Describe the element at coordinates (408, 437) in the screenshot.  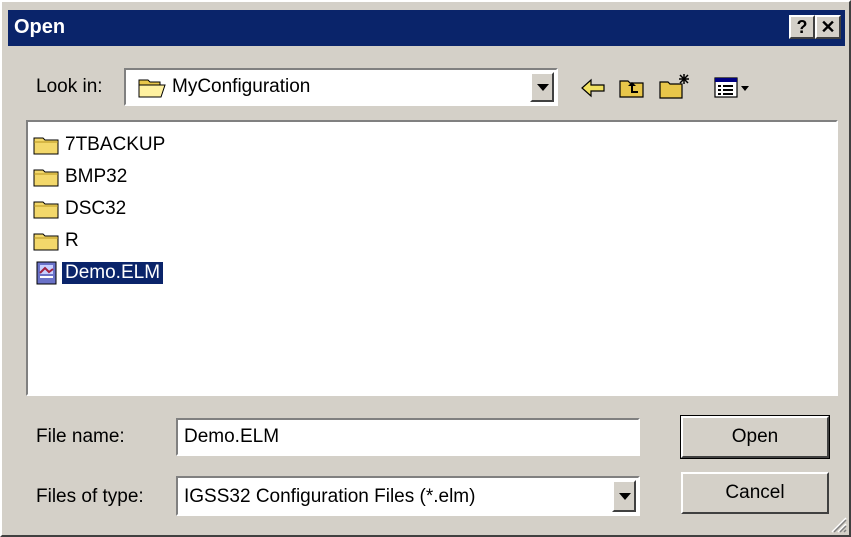
I see `file-name-field: Demo.ELM` at that location.